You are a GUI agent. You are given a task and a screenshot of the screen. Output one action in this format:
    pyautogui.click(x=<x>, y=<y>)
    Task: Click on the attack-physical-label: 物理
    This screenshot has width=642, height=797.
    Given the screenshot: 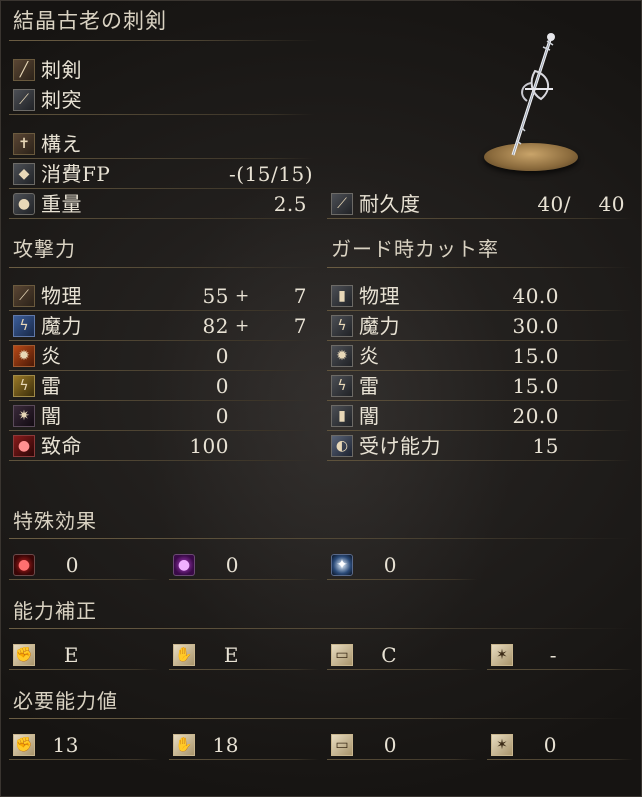 What is the action you would take?
    pyautogui.click(x=61, y=296)
    